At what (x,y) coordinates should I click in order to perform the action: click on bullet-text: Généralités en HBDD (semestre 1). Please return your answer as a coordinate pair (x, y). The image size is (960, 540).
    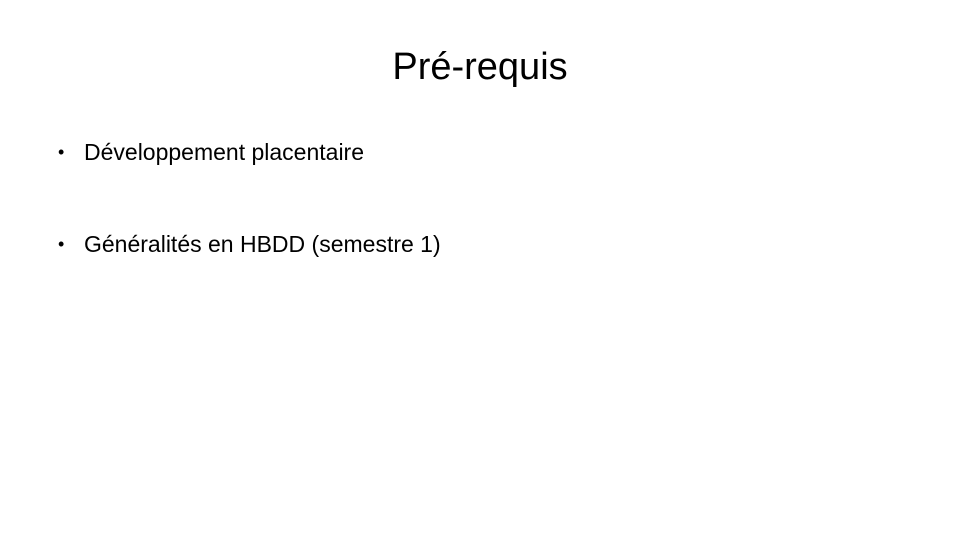
    Looking at the image, I should click on (262, 244).